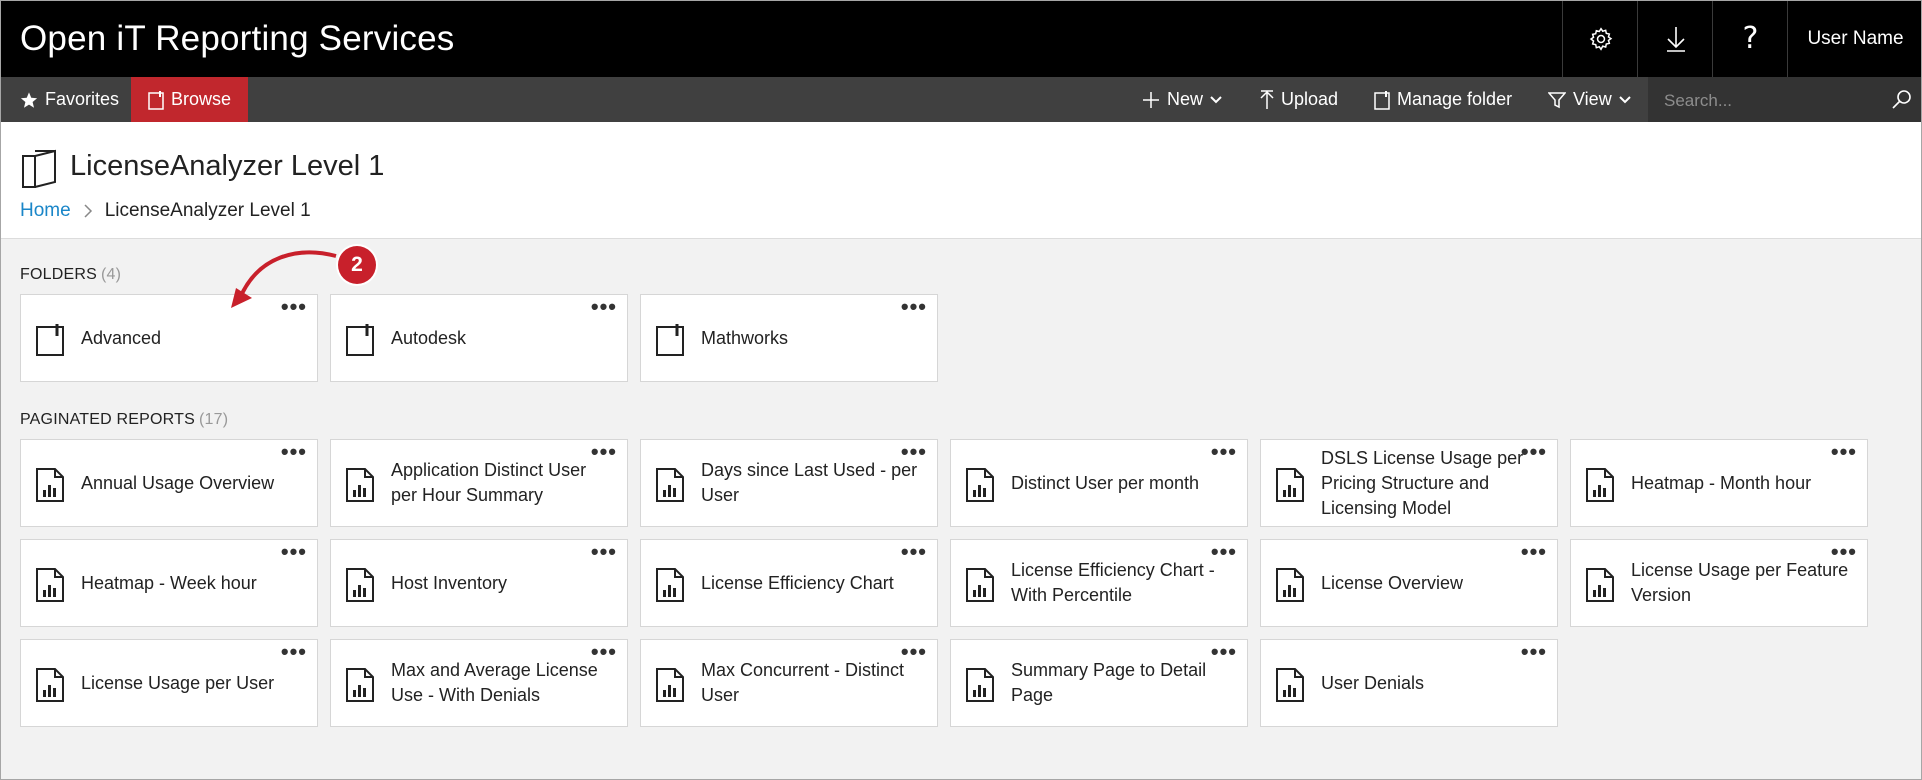  What do you see at coordinates (88, 211) in the screenshot?
I see `chevron-right-icon` at bounding box center [88, 211].